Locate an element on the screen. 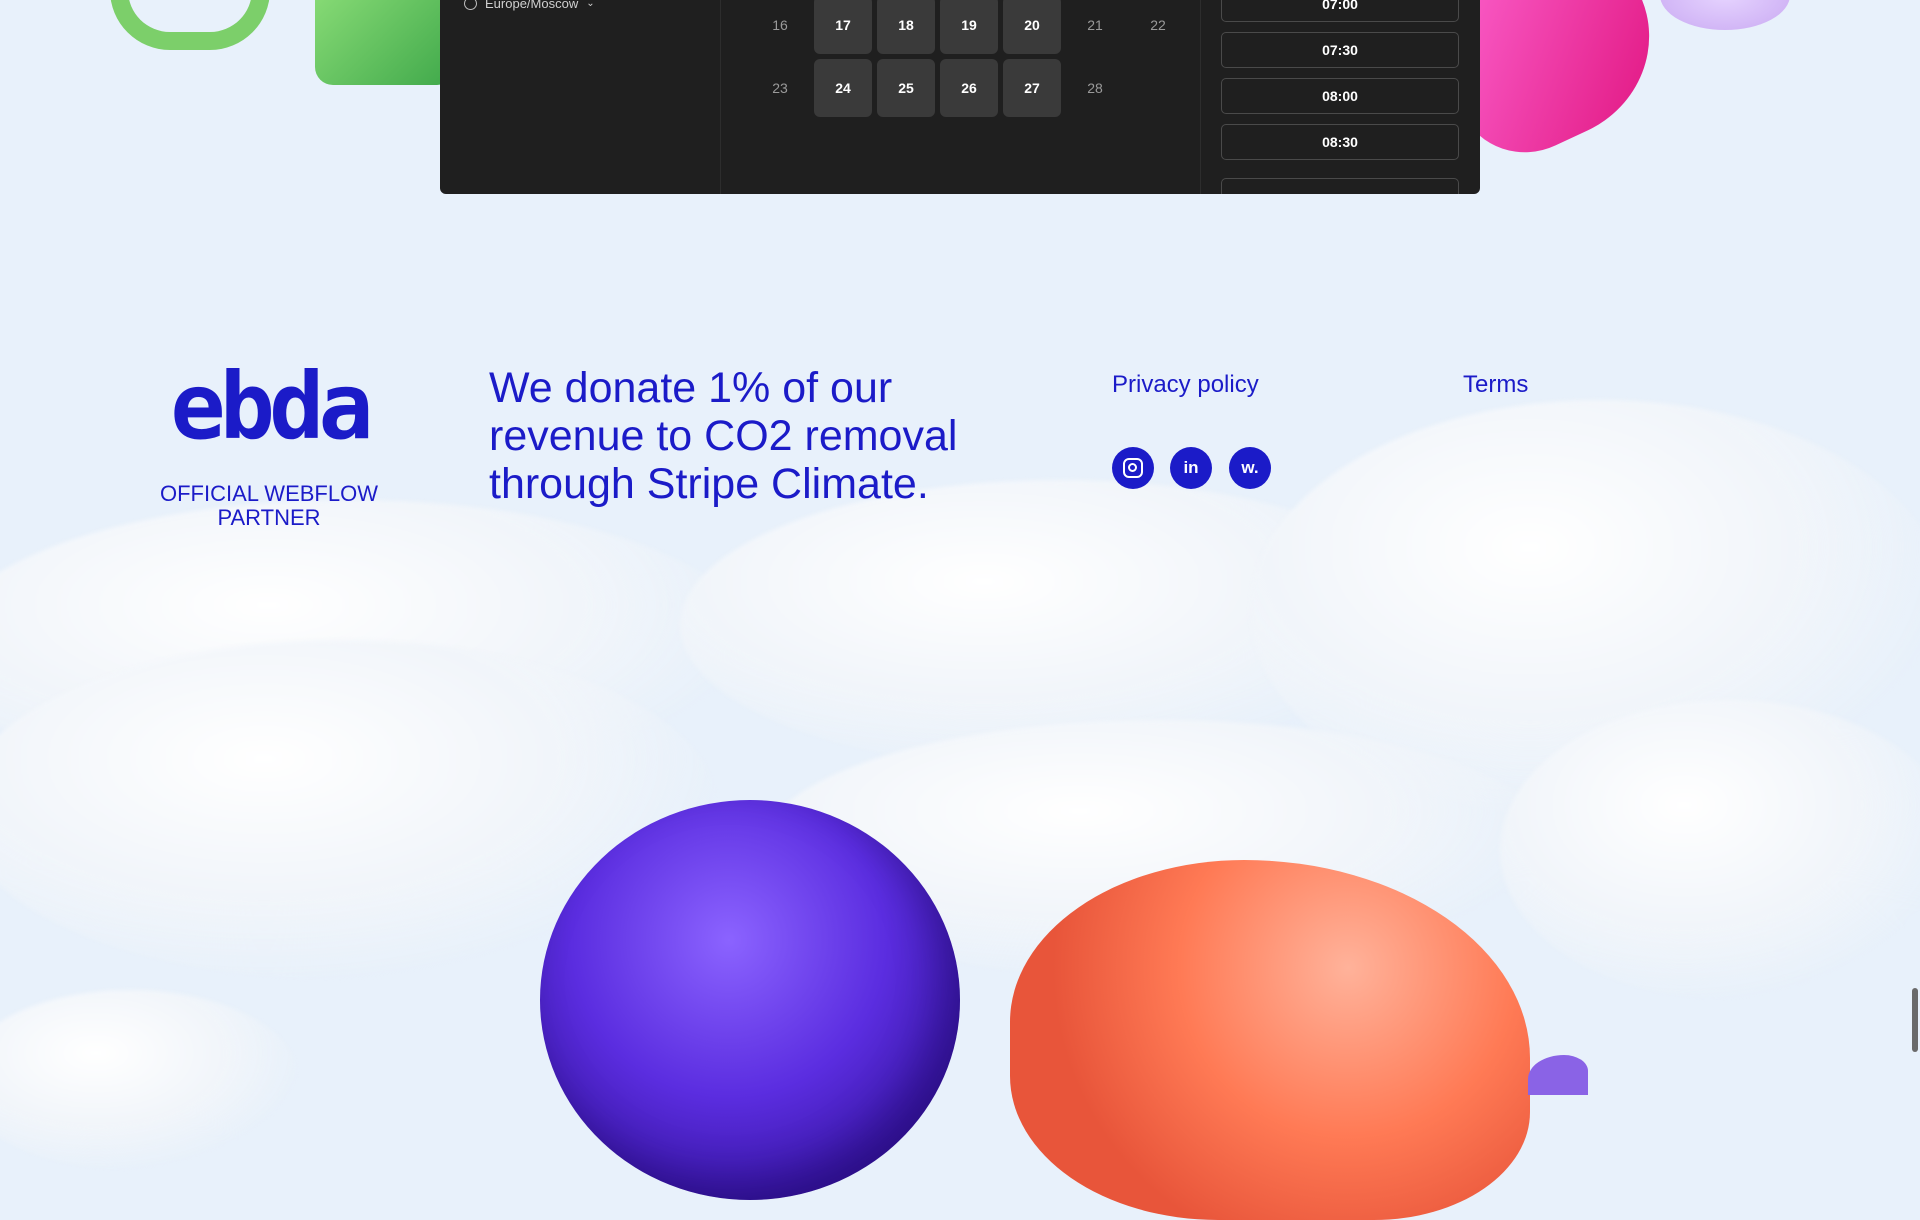  timezone-selector: Europe/Moscow ⌄ is located at coordinates (529, 5).